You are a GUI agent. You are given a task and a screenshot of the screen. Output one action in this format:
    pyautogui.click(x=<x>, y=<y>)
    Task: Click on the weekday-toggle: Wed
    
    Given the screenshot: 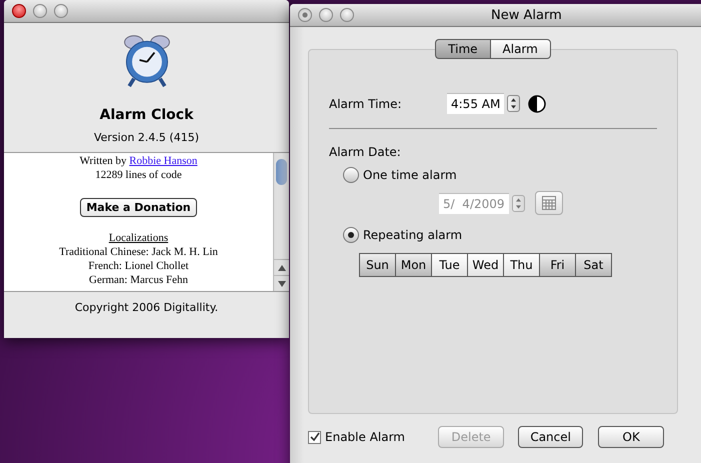 What is the action you would take?
    pyautogui.click(x=485, y=265)
    